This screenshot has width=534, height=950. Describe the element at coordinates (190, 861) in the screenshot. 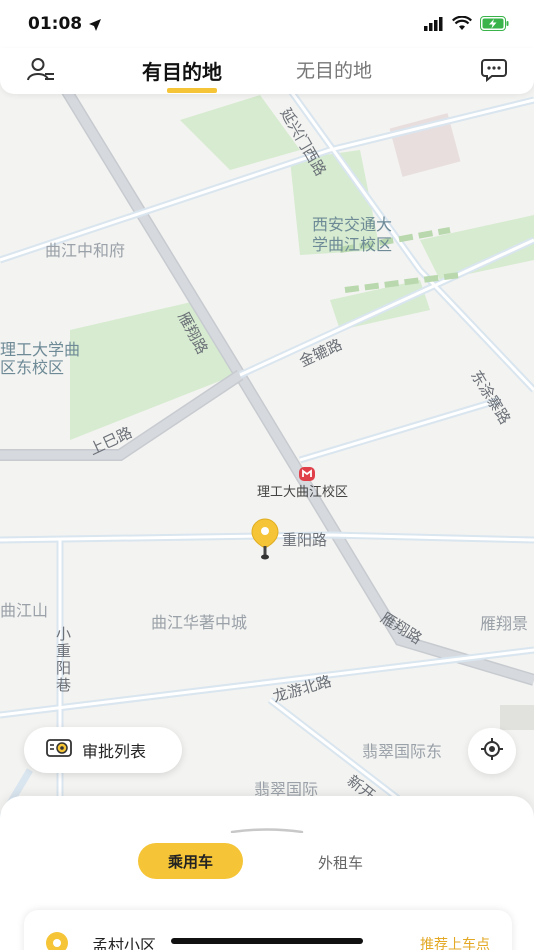

I see `tab-passenger-car: 乘用车` at that location.